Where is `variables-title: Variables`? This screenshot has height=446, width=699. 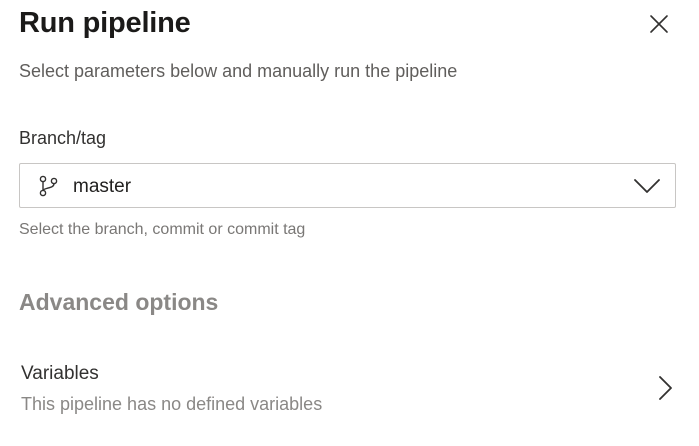 variables-title: Variables is located at coordinates (60, 373).